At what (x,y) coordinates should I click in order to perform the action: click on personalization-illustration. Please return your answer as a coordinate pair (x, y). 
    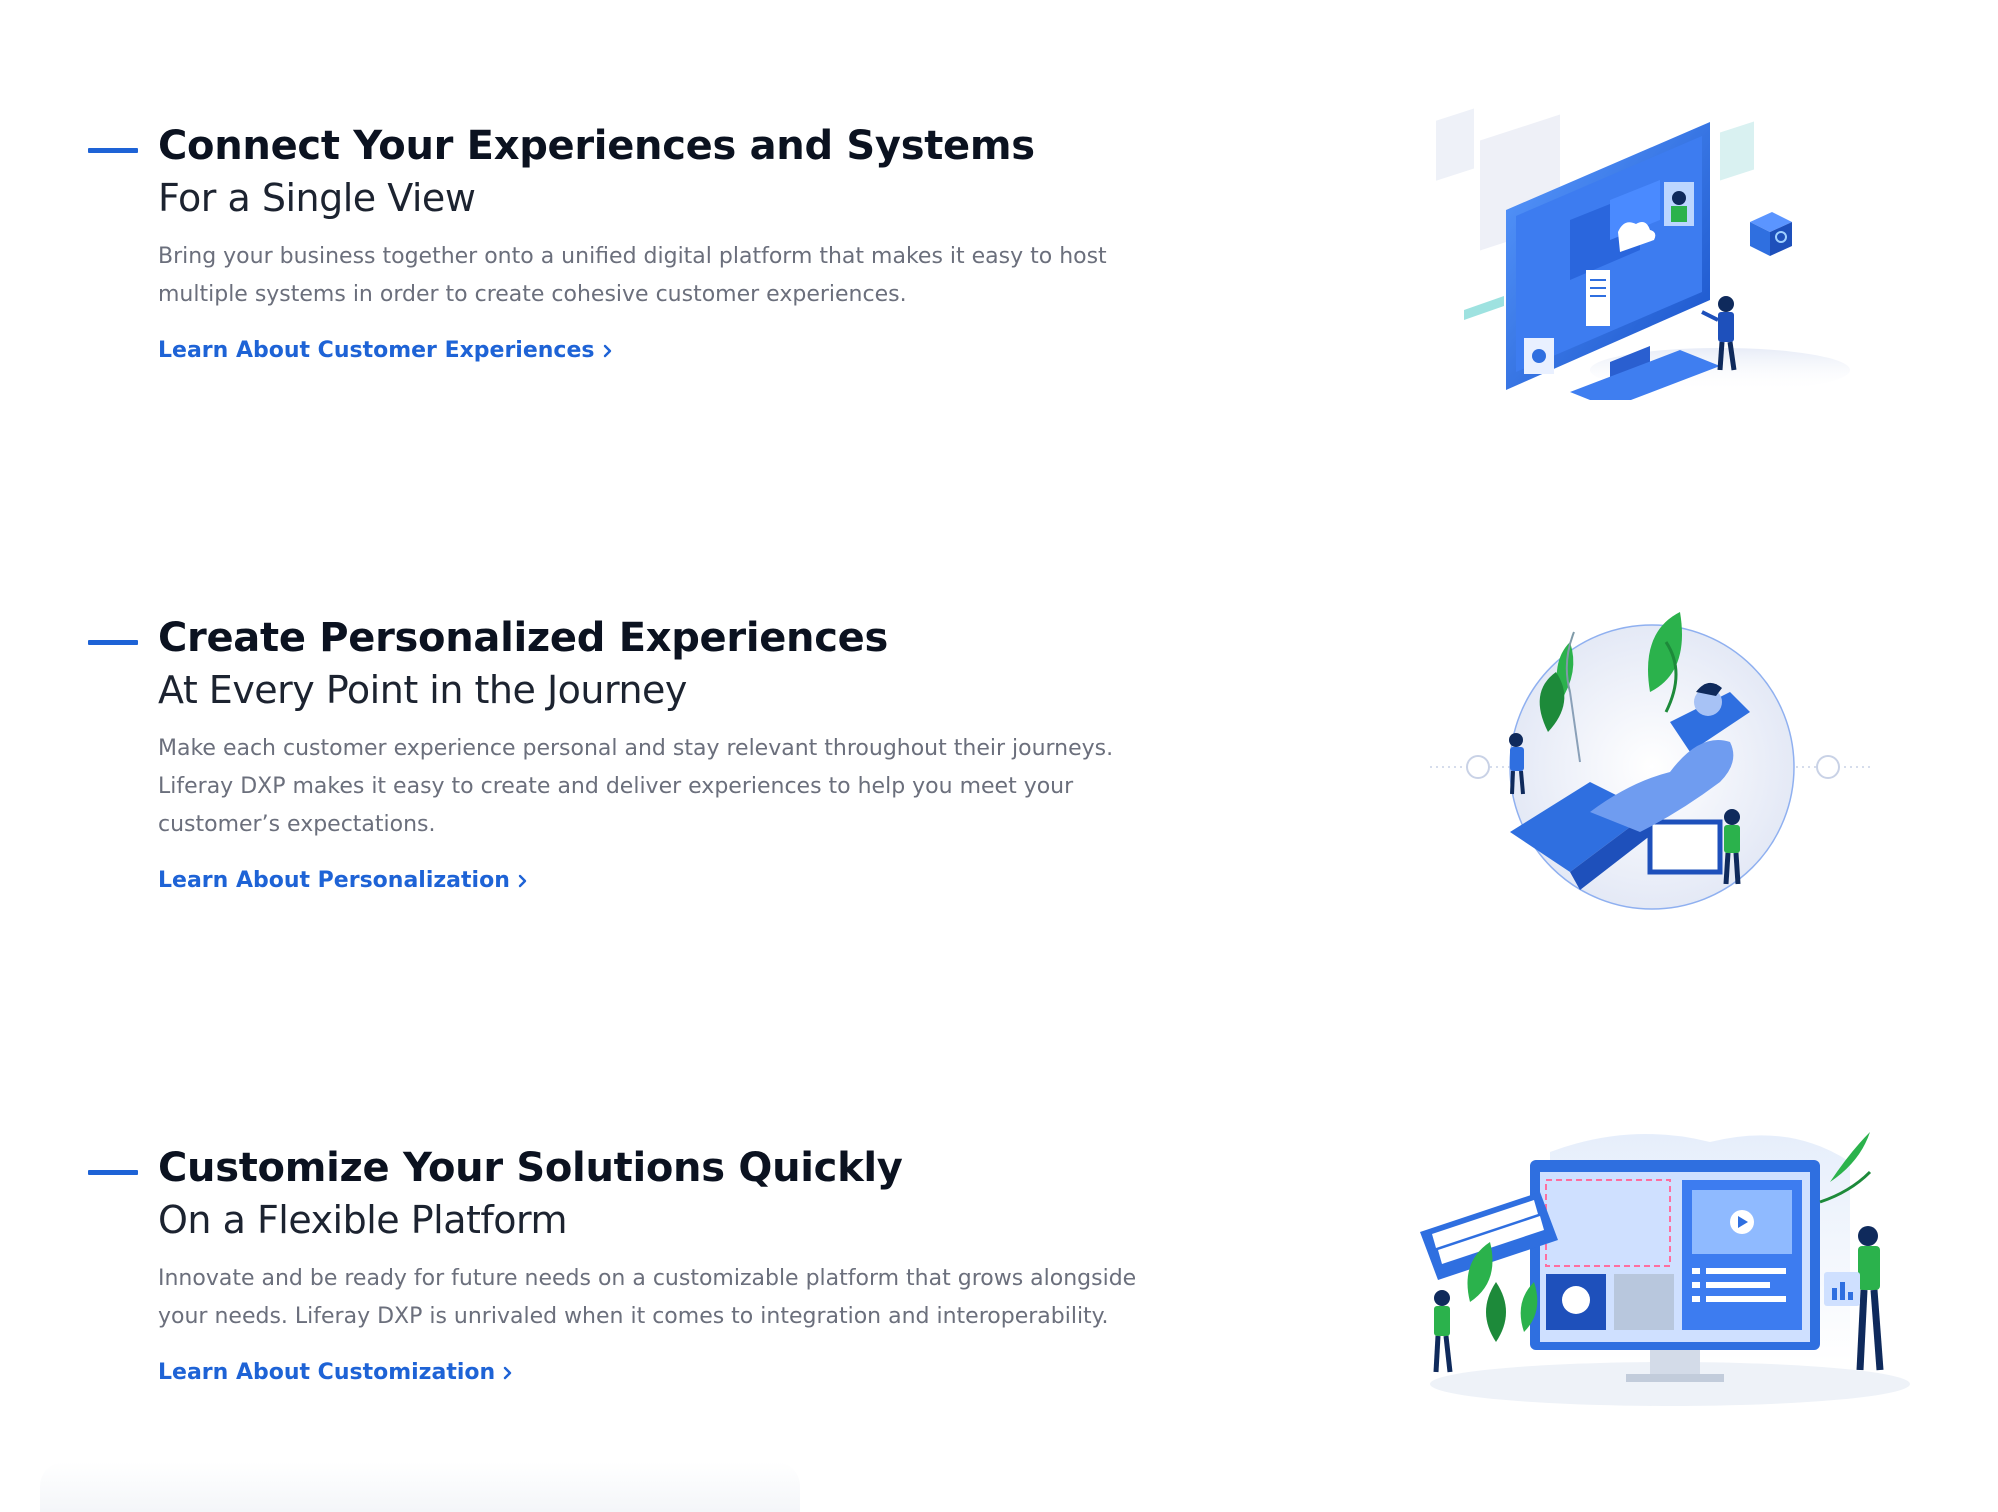
    Looking at the image, I should click on (1650, 761).